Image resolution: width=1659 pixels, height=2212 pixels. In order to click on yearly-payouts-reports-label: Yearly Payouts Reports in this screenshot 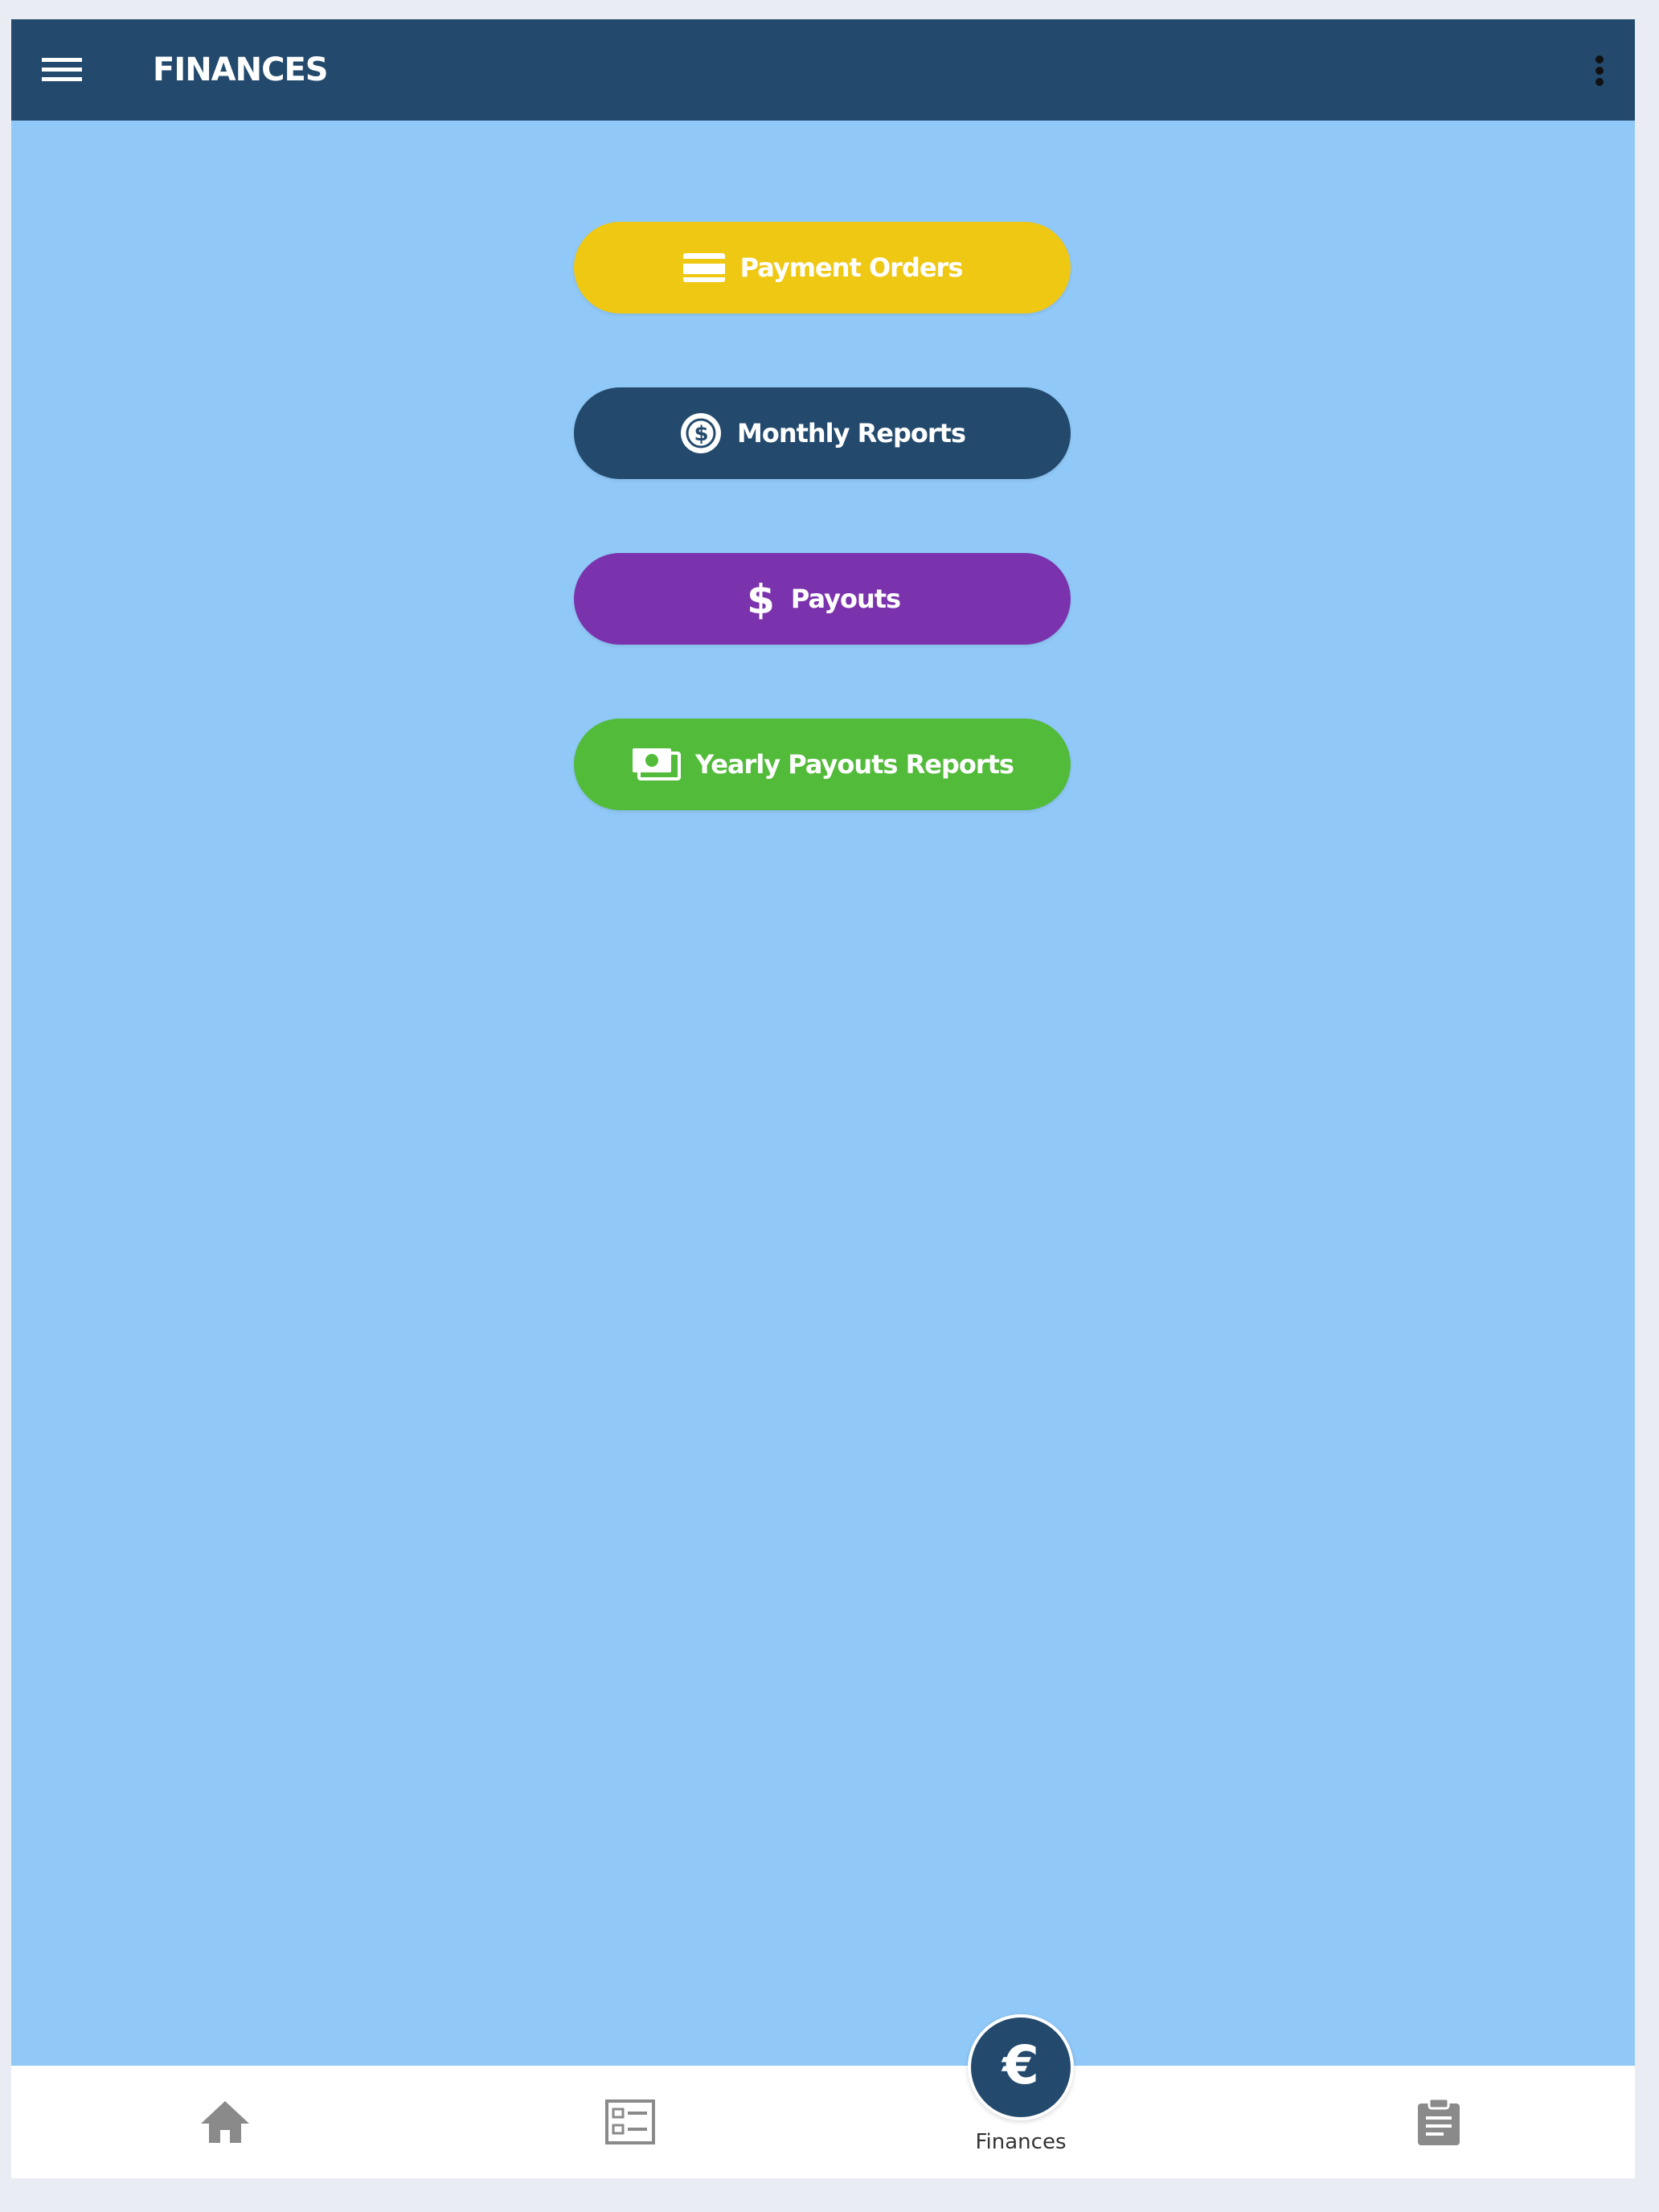, I will do `click(854, 764)`.